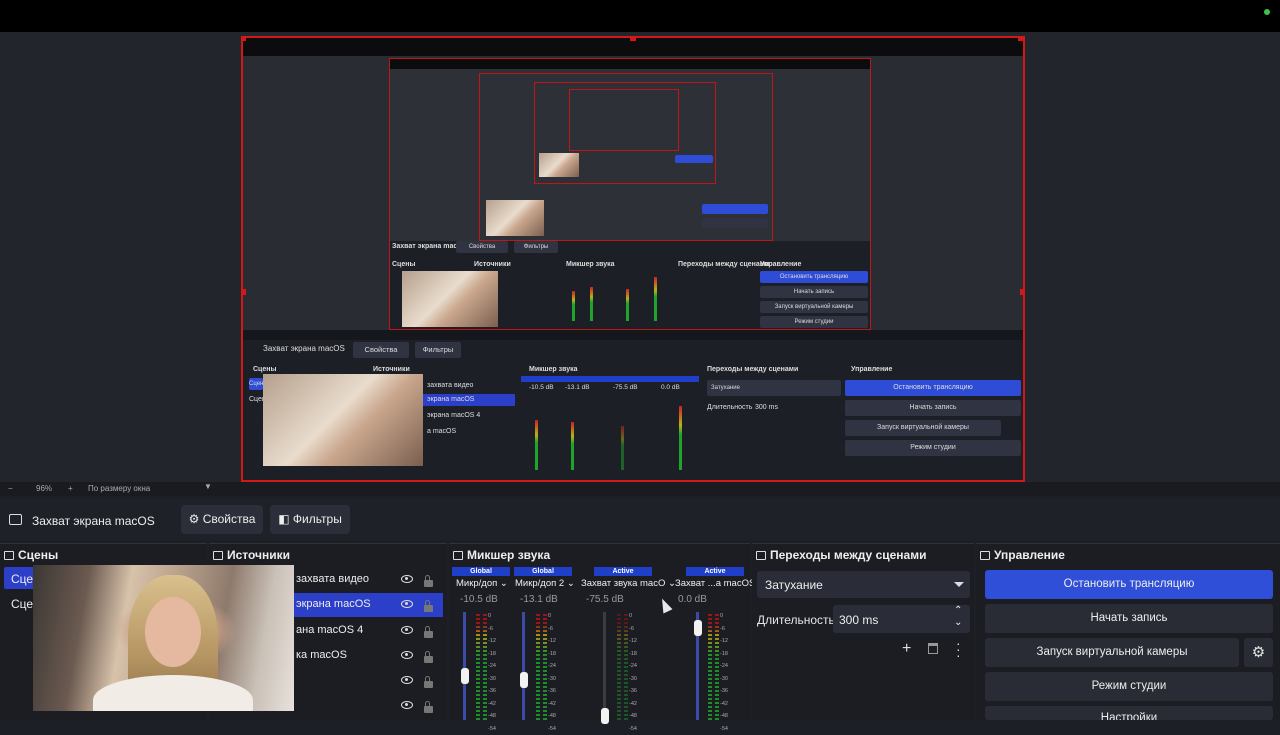 The image size is (1280, 735). Describe the element at coordinates (553, 369) in the screenshot. I see `canvas-mixer-title: Микшер звука` at that location.